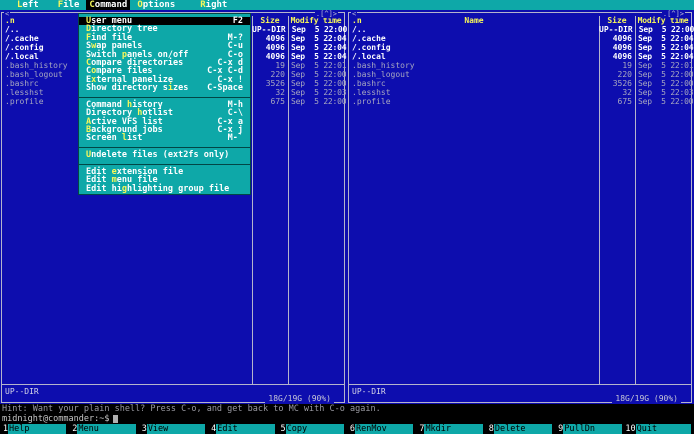 Image resolution: width=694 pixels, height=434 pixels. Describe the element at coordinates (127, 88) in the screenshot. I see `label-text: Show directory s` at that location.